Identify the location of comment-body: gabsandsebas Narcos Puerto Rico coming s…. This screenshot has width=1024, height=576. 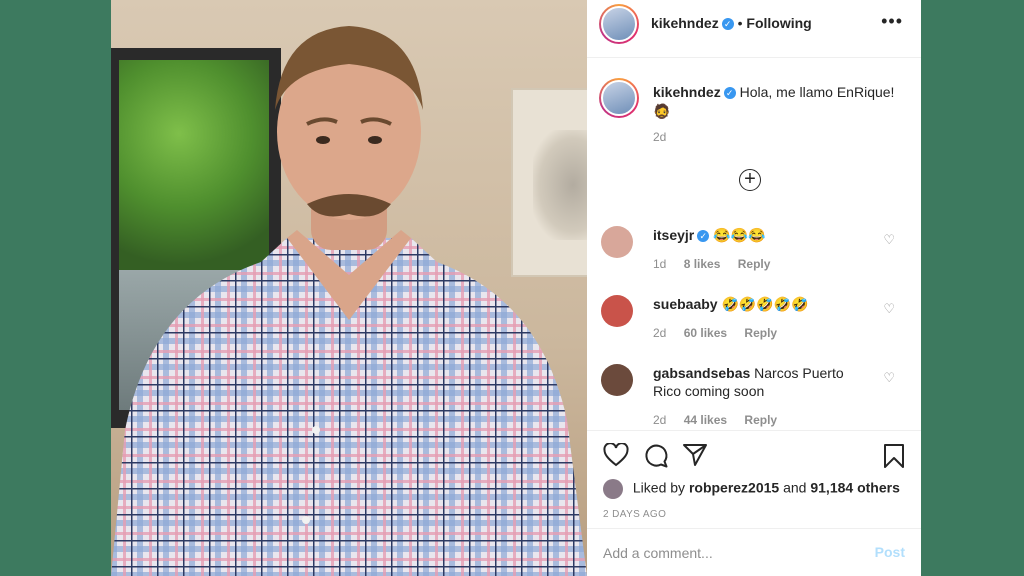
(763, 382).